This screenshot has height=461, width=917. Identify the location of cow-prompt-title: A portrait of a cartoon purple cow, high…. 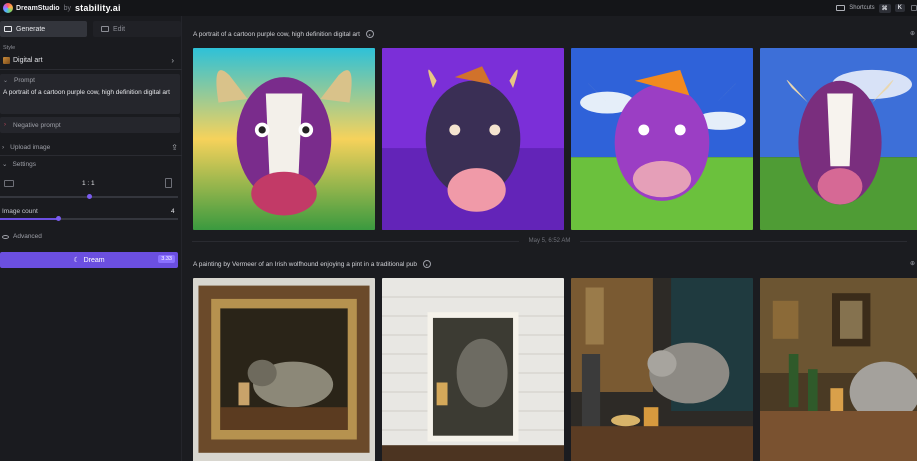
(276, 34).